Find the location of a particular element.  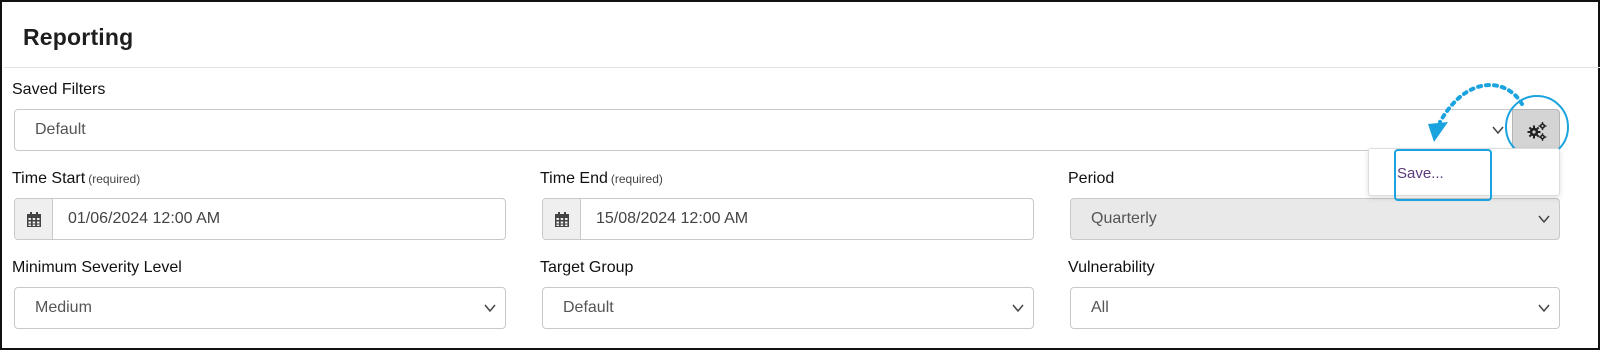

curved-arrow-annotation is located at coordinates (1476, 112).